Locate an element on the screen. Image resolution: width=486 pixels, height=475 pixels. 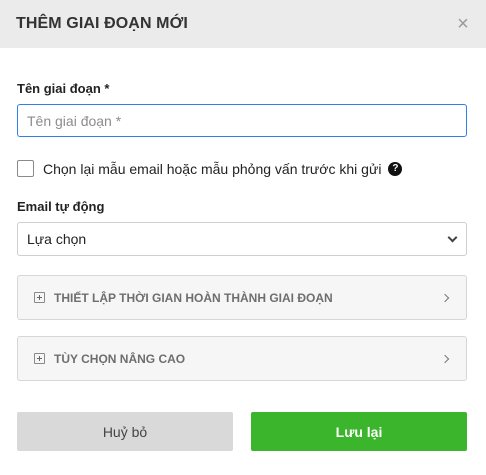
completion-time-section-label: THIẾT LẬP THỜI GIAN HOÀN THÀNH GIAI ĐOẠN is located at coordinates (193, 297).